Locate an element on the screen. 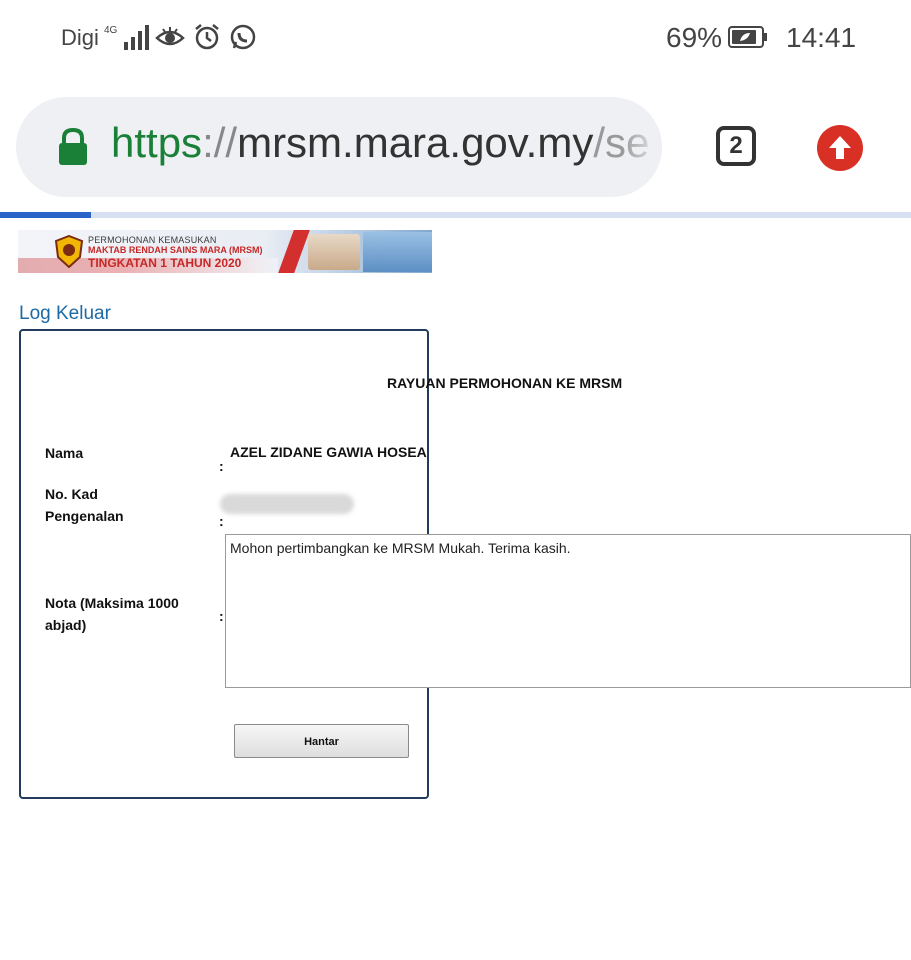 The width and height of the screenshot is (911, 960). battery-percent: 69% is located at coordinates (694, 37).